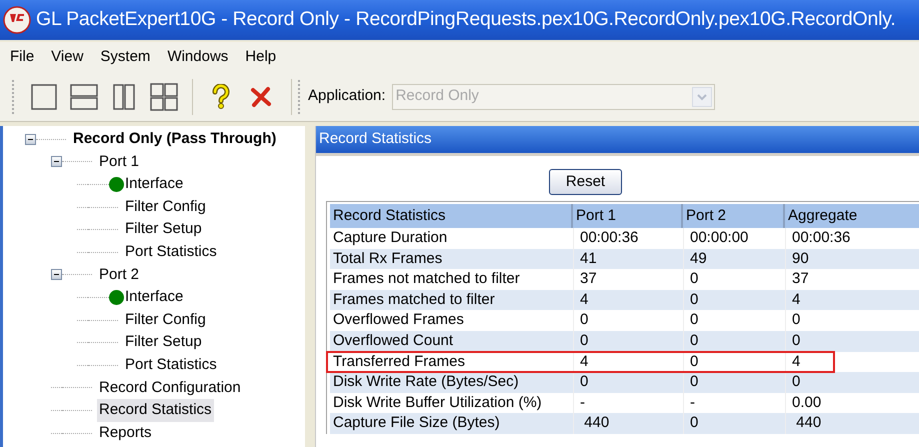 Image resolution: width=919 pixels, height=447 pixels. Describe the element at coordinates (170, 388) in the screenshot. I see `tree-item: Record Configuration` at that location.